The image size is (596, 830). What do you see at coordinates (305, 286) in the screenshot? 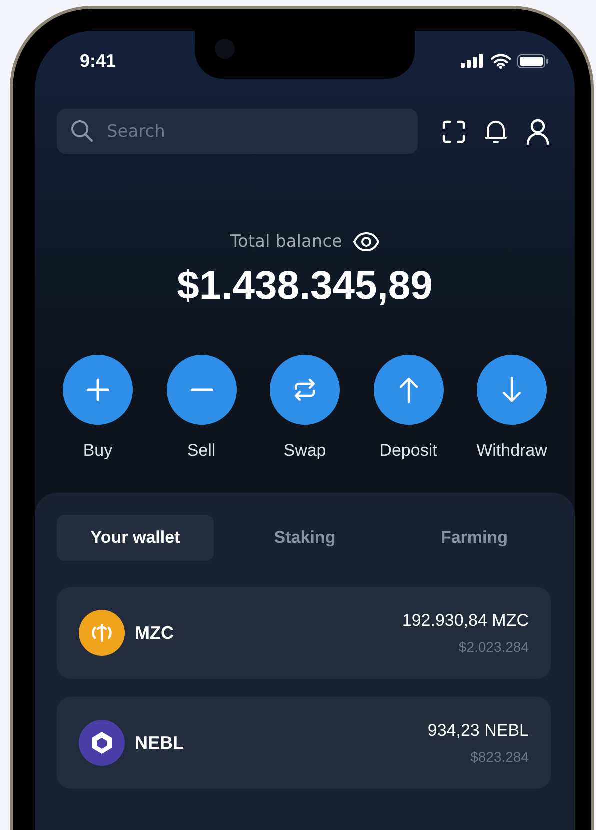
I see `balance-amount: $1.438.345,89` at bounding box center [305, 286].